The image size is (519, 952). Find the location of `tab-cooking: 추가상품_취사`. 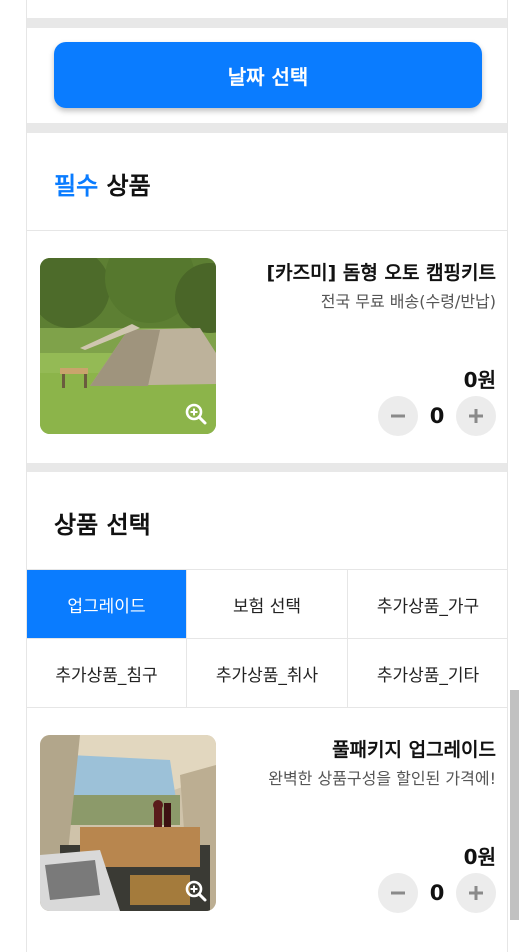

tab-cooking: 추가상품_취사 is located at coordinates (267, 673).